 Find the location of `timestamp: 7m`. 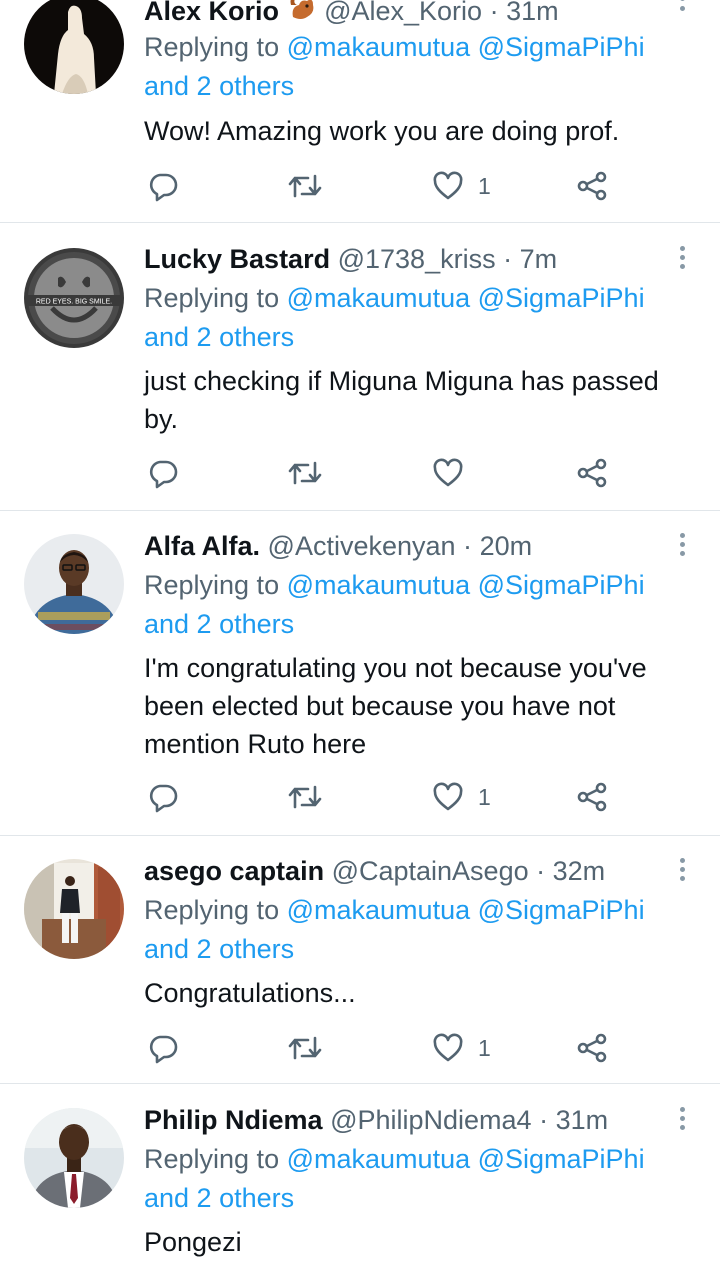

timestamp: 7m is located at coordinates (539, 259).